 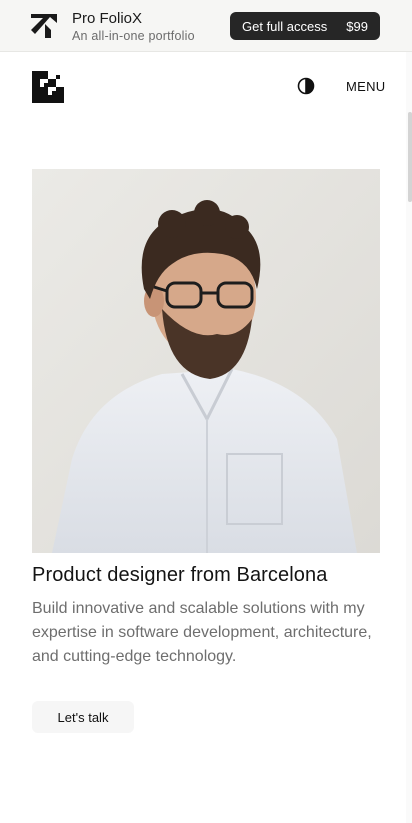 I want to click on price-label: $99, so click(x=357, y=26).